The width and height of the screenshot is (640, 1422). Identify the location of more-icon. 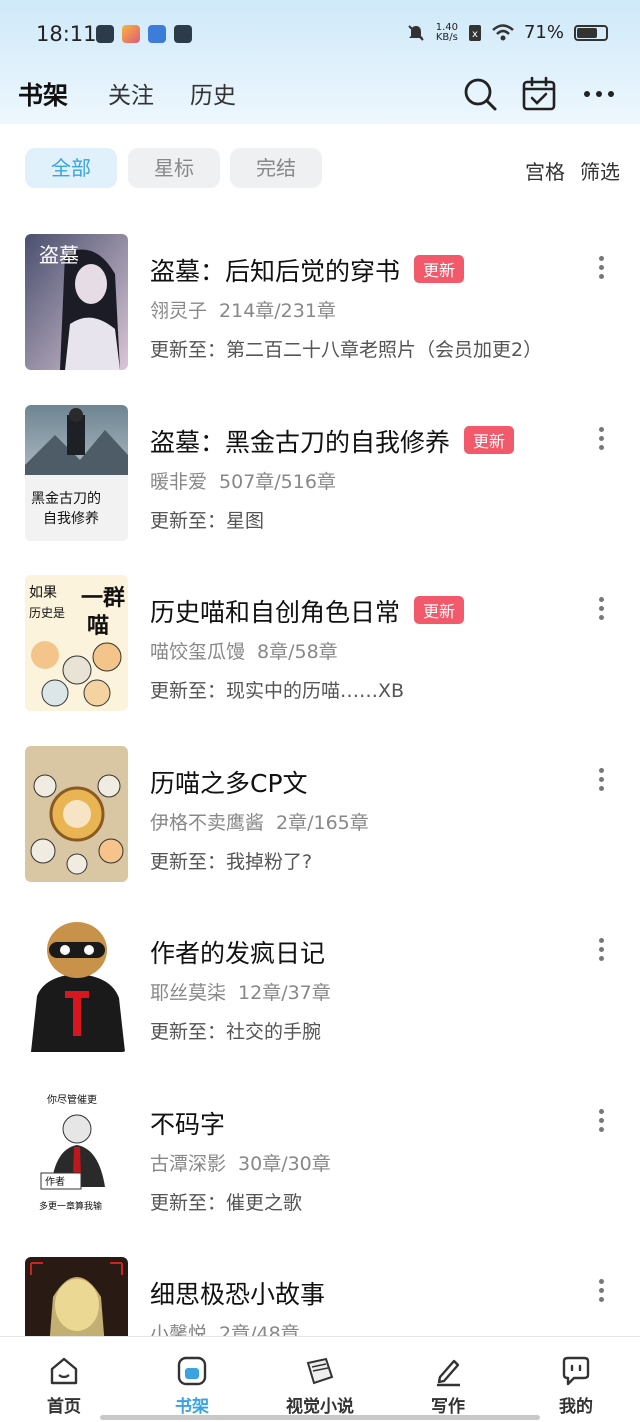
(599, 94).